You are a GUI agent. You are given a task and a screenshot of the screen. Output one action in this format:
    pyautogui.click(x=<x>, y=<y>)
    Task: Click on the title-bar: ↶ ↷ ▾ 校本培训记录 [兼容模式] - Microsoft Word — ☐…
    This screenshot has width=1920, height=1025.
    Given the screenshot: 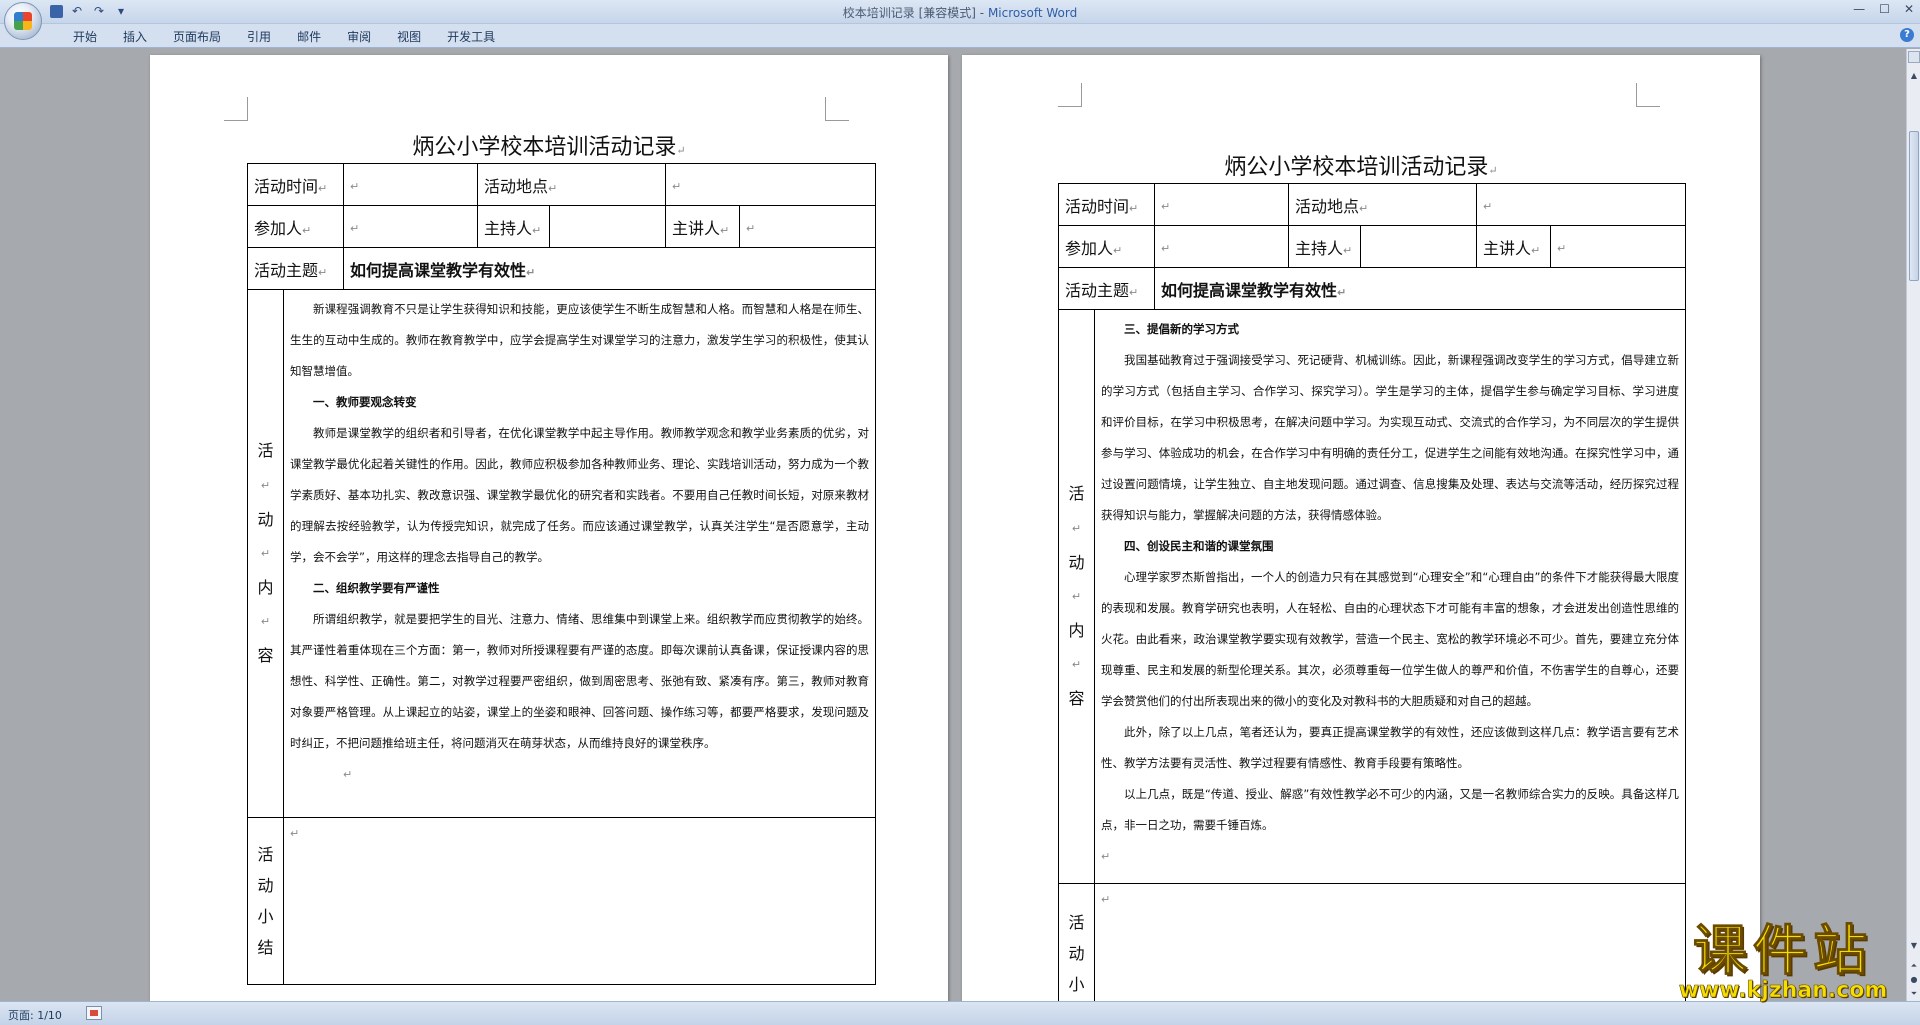 What is the action you would take?
    pyautogui.click(x=960, y=12)
    